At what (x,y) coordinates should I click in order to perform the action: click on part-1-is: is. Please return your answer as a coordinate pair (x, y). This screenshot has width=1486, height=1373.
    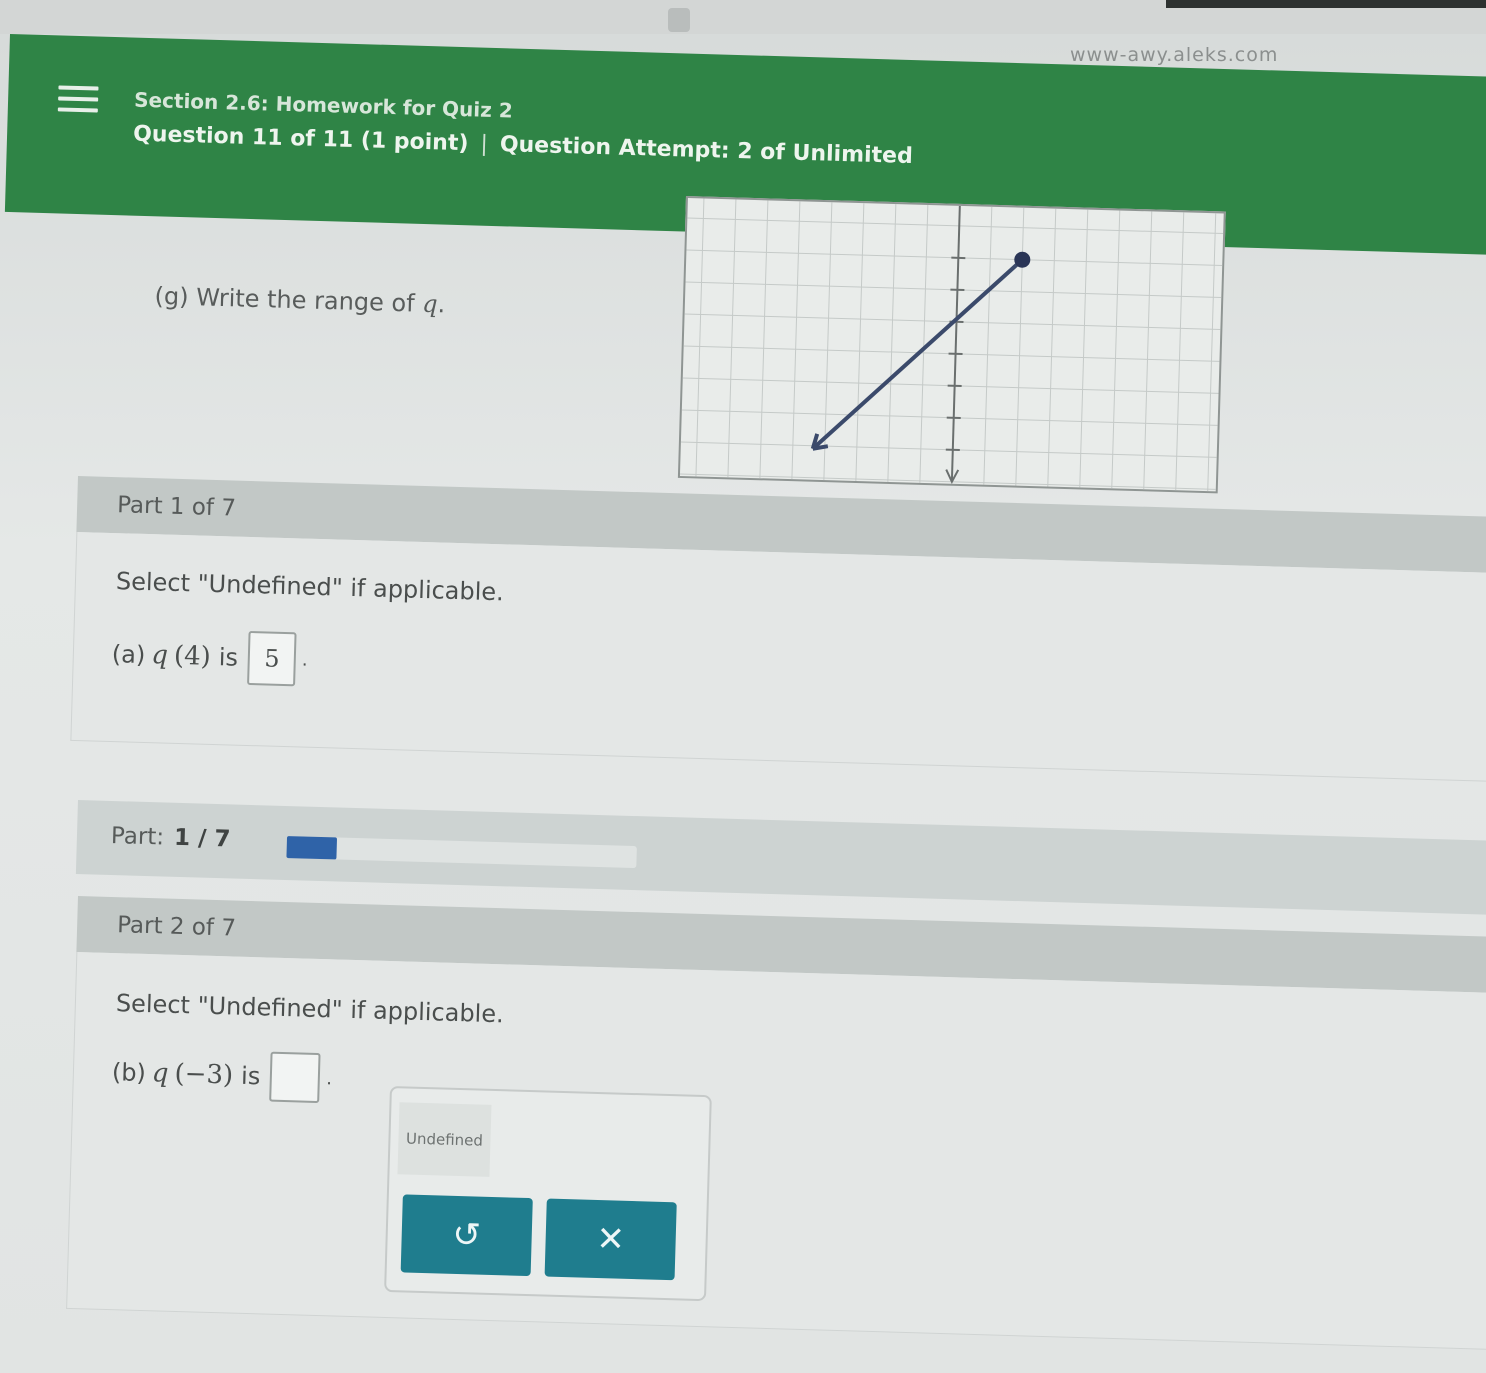
    Looking at the image, I should click on (228, 657).